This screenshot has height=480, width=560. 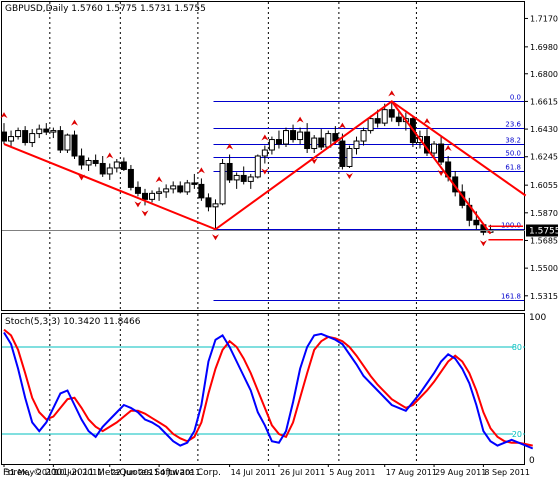 I want to click on sub-tick-100: 100, so click(x=537, y=318).